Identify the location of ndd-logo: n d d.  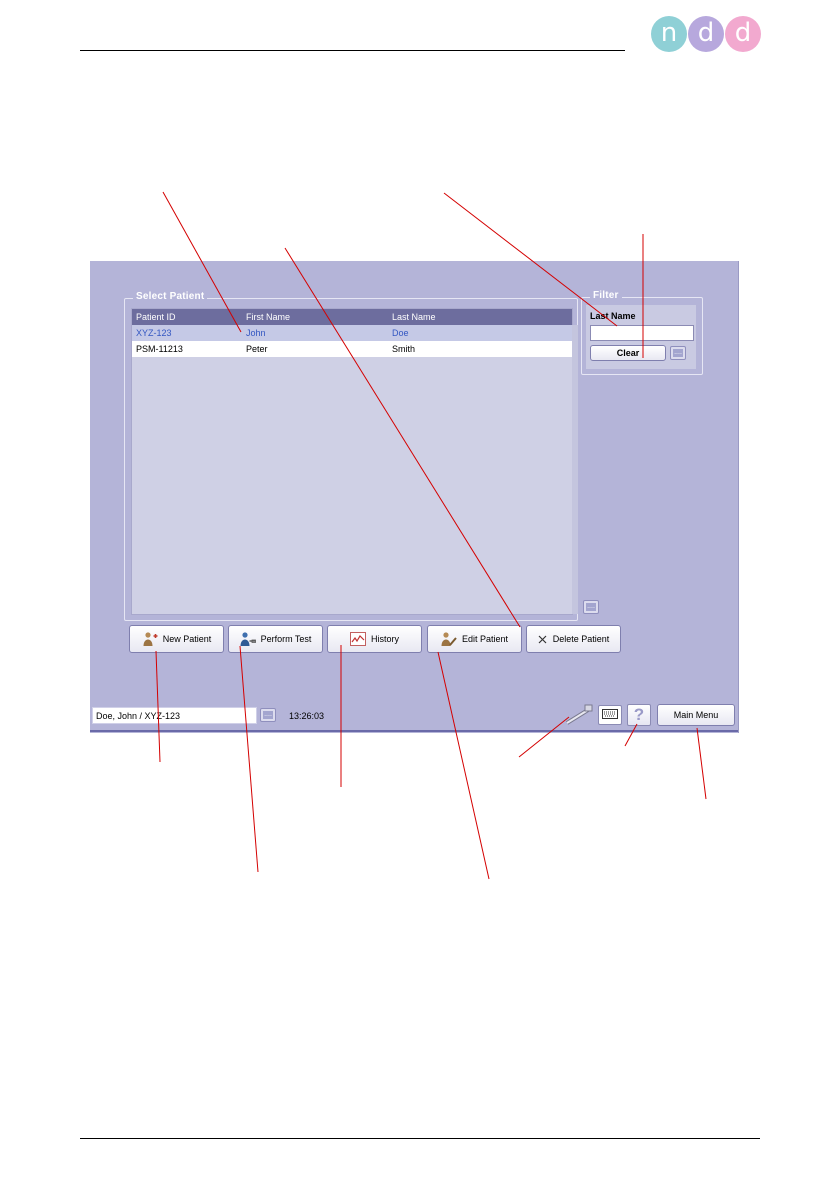
(707, 35).